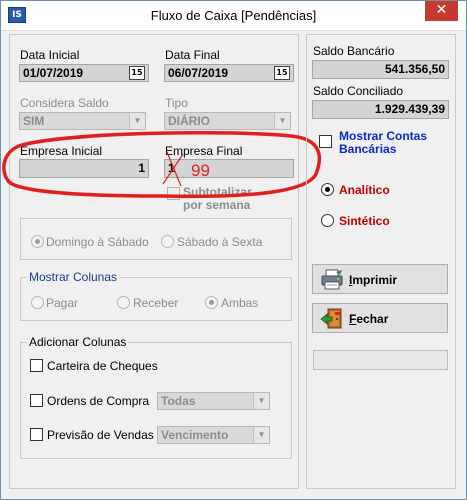  What do you see at coordinates (50, 55) in the screenshot?
I see `data-inicial-label: Data Inicial` at bounding box center [50, 55].